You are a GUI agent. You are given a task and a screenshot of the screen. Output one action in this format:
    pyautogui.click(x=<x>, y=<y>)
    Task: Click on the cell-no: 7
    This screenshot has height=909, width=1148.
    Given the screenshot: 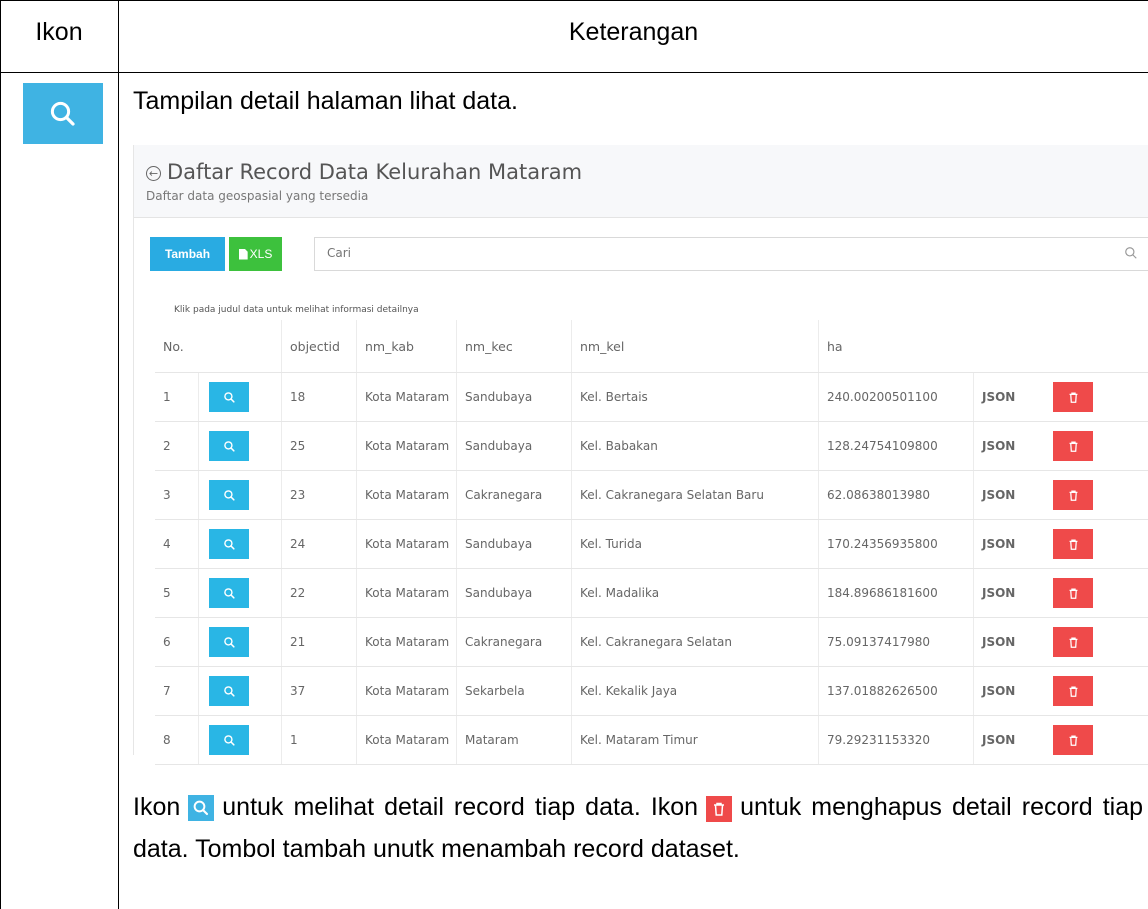 What is the action you would take?
    pyautogui.click(x=167, y=691)
    